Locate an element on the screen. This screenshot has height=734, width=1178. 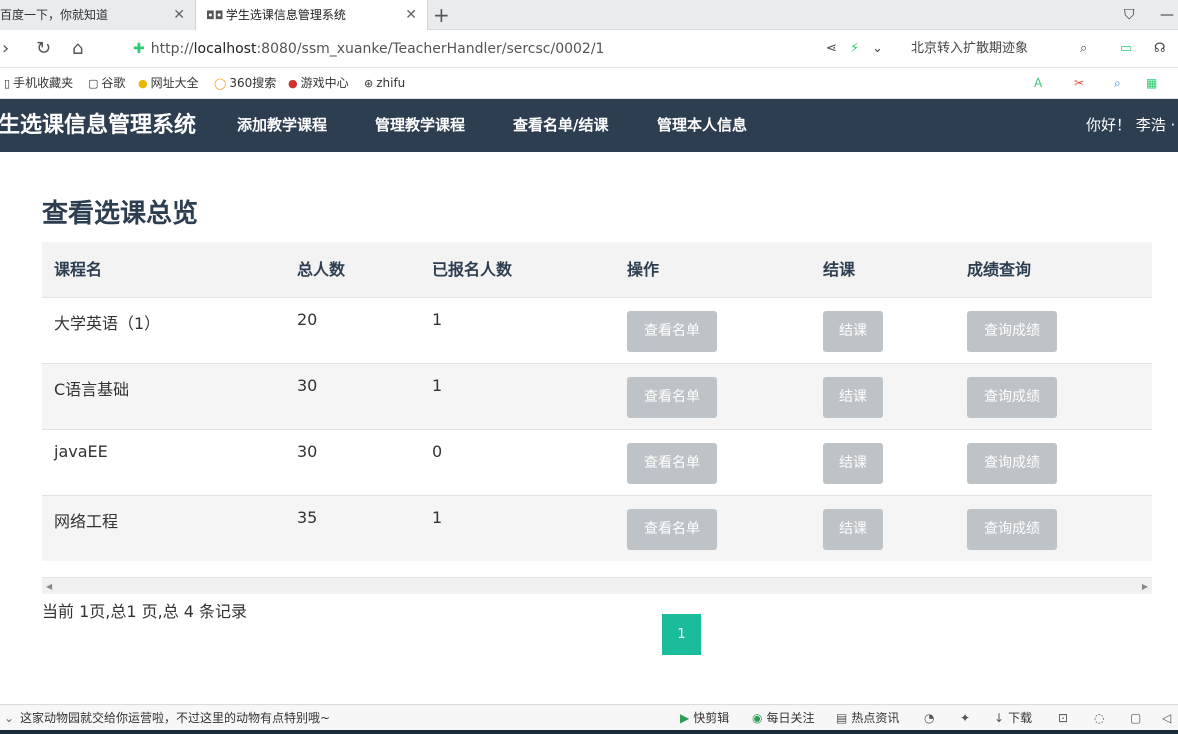
table-row: javaEE 30 0 查看名单 结课 查询成绩 is located at coordinates (597, 462).